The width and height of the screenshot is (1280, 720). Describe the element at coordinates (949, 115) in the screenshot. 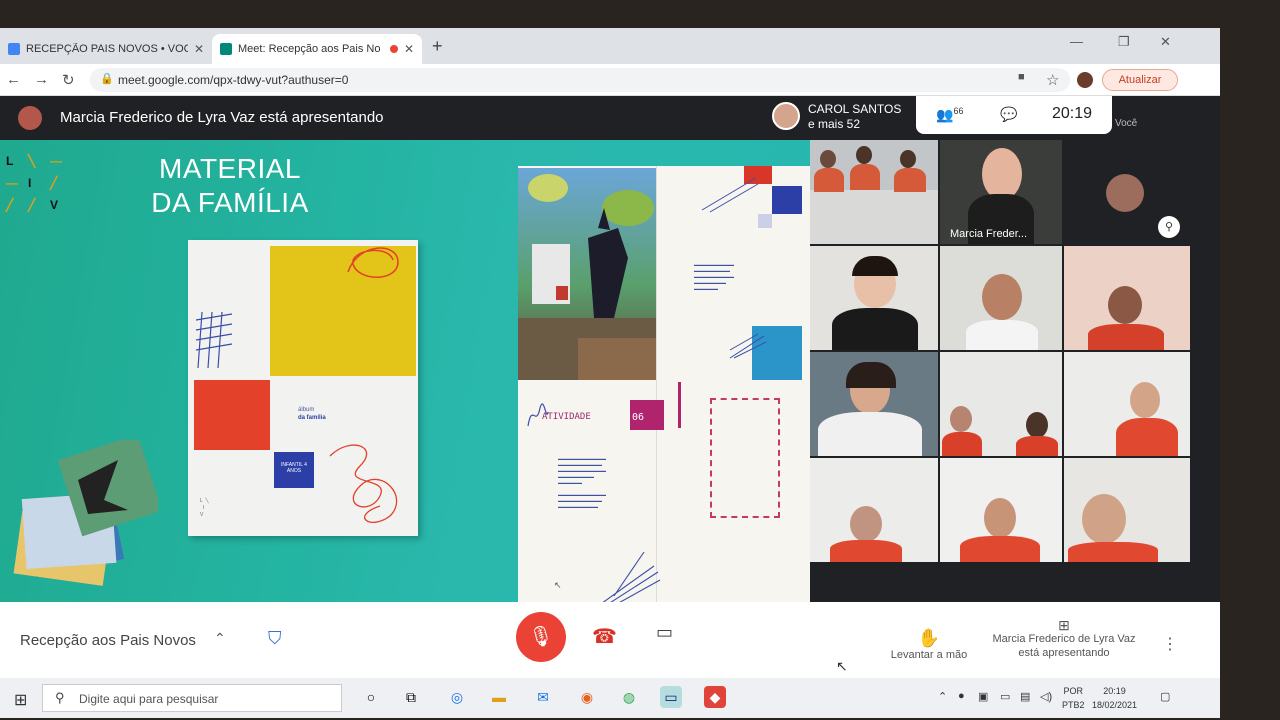

I see `people-icon: 👥66` at that location.